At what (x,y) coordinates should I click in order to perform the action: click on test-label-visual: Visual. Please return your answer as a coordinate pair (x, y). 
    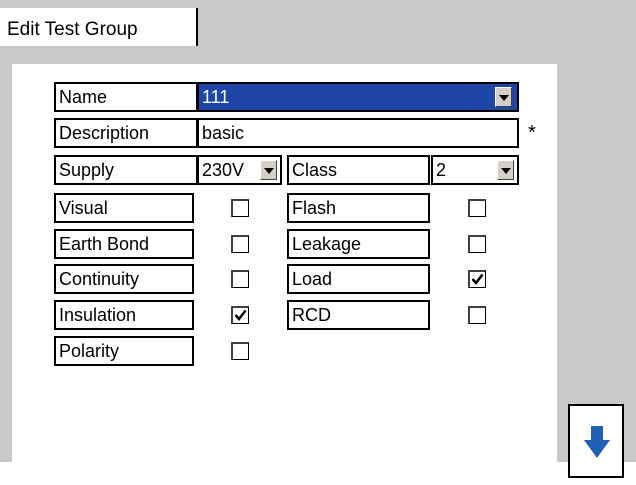
    Looking at the image, I should click on (124, 208).